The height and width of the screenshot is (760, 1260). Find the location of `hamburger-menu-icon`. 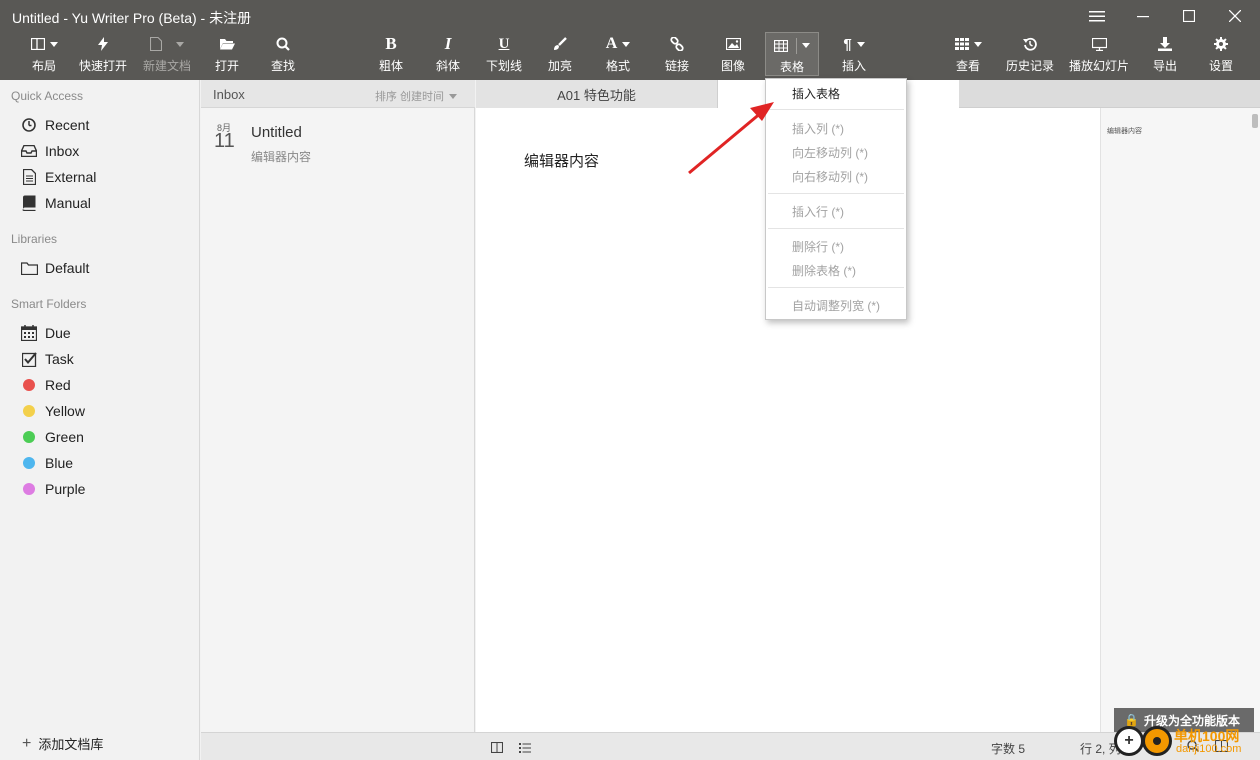

hamburger-menu-icon is located at coordinates (1097, 16).